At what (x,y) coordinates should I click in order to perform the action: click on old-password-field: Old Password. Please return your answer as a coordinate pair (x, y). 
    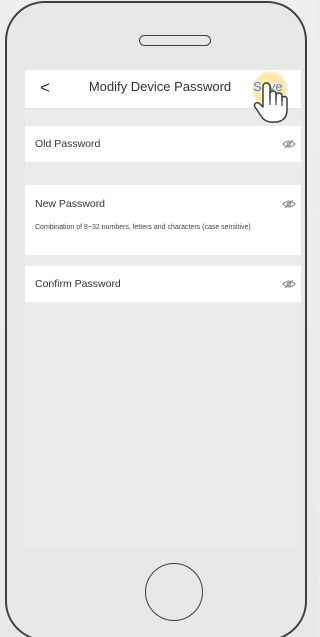
    Looking at the image, I should click on (163, 144).